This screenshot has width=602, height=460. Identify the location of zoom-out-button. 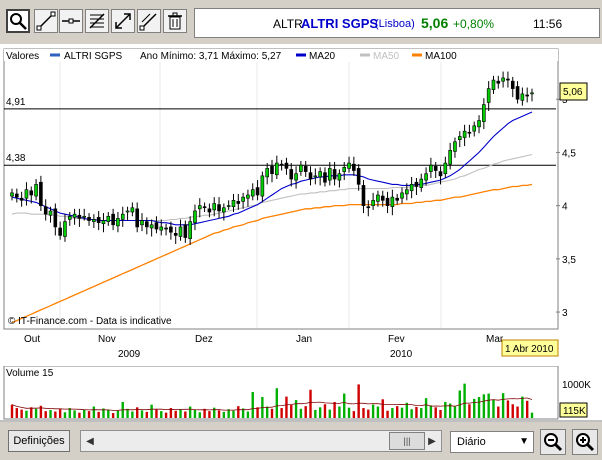
(553, 442).